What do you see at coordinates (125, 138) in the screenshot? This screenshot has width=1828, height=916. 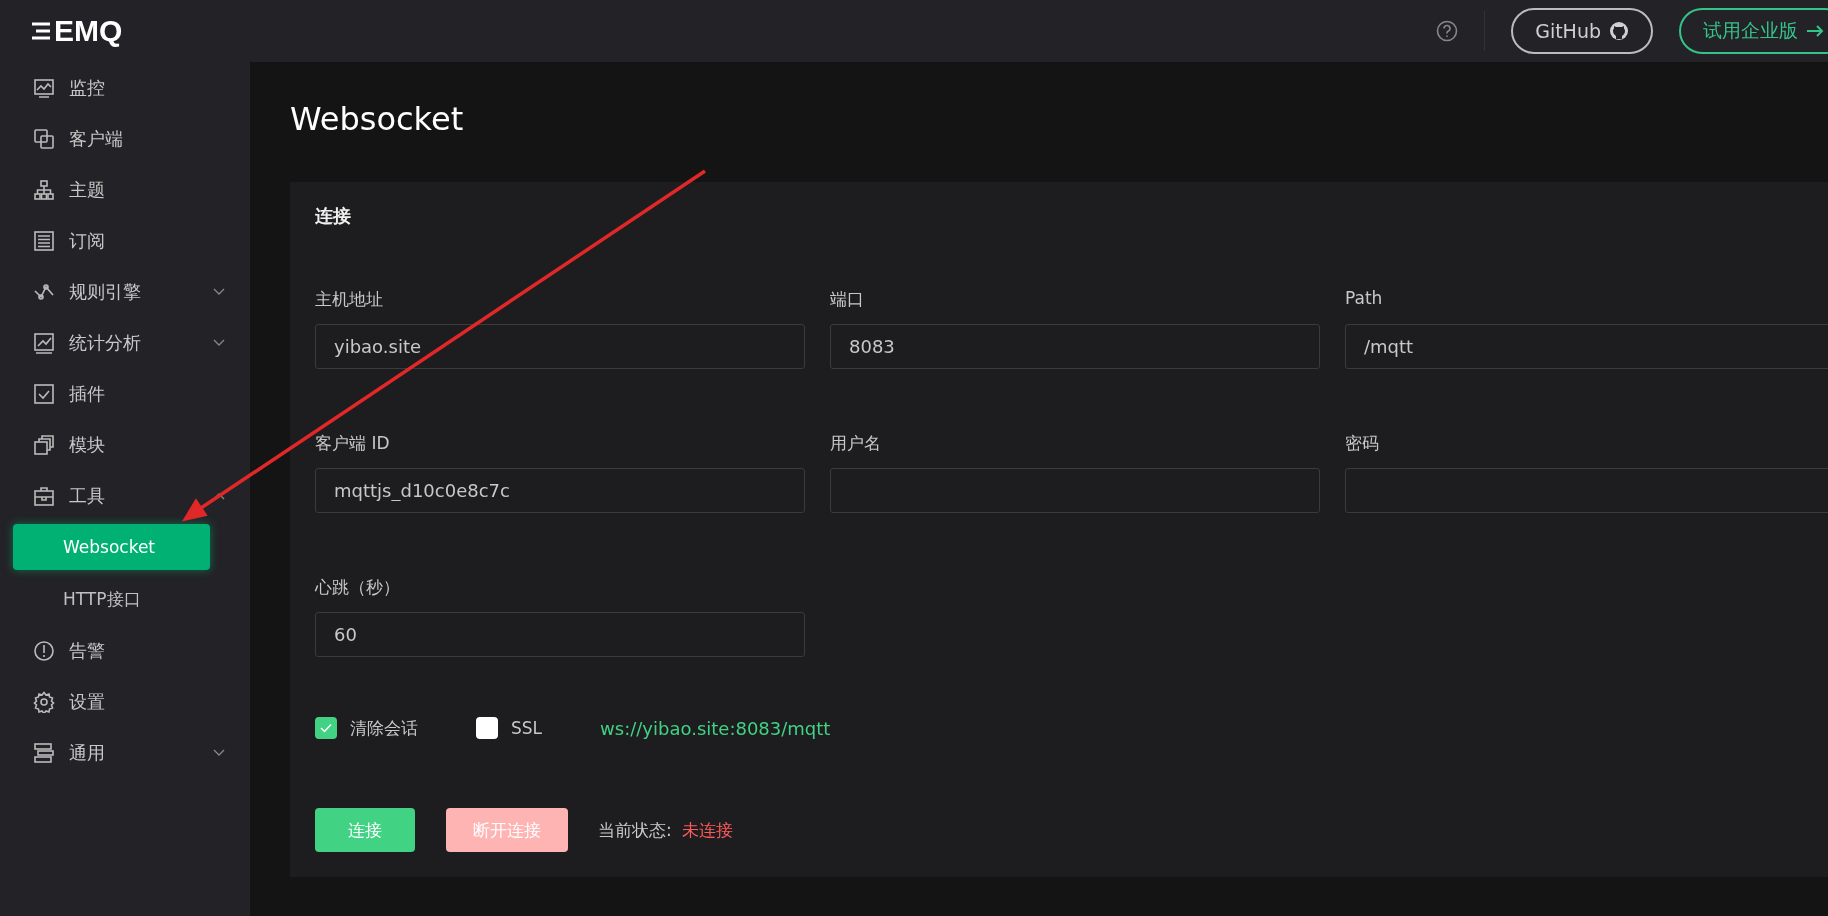 I see `sidebar-item: 客户端` at bounding box center [125, 138].